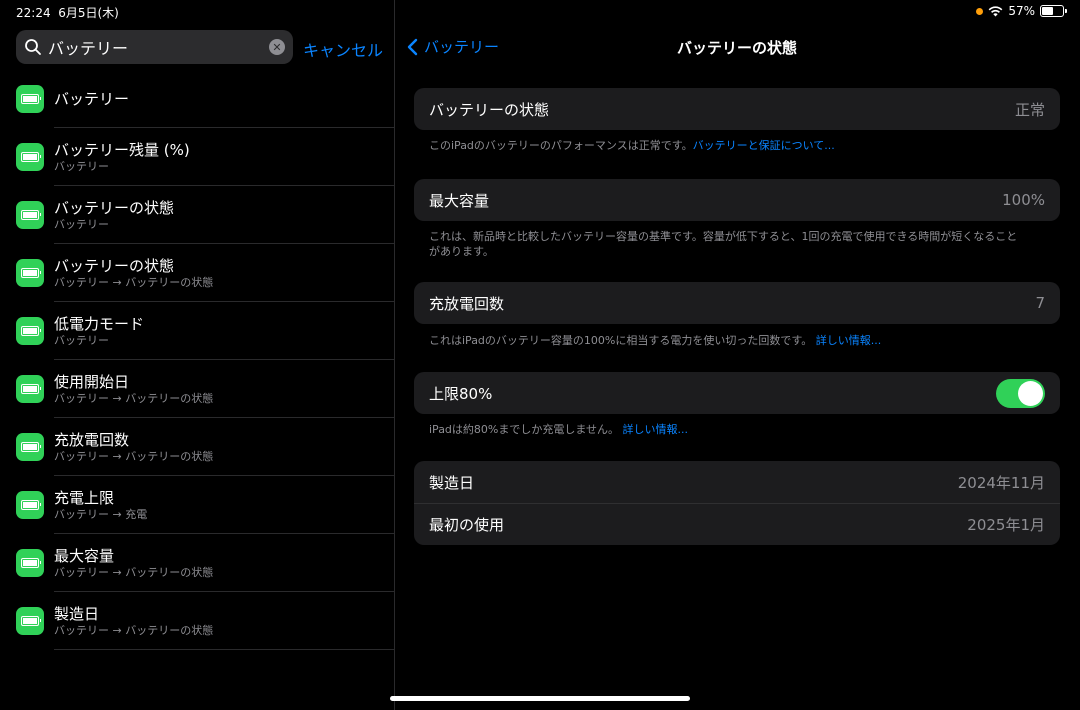  Describe the element at coordinates (122, 149) in the screenshot. I see `result-title: バッテリー残量 (%)` at that location.